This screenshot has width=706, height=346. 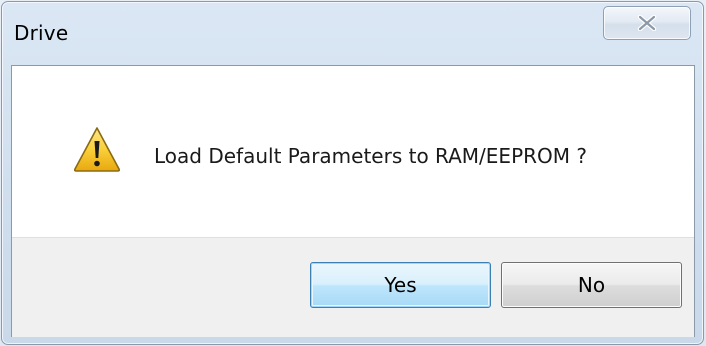 I want to click on no-button: No, so click(x=591, y=285).